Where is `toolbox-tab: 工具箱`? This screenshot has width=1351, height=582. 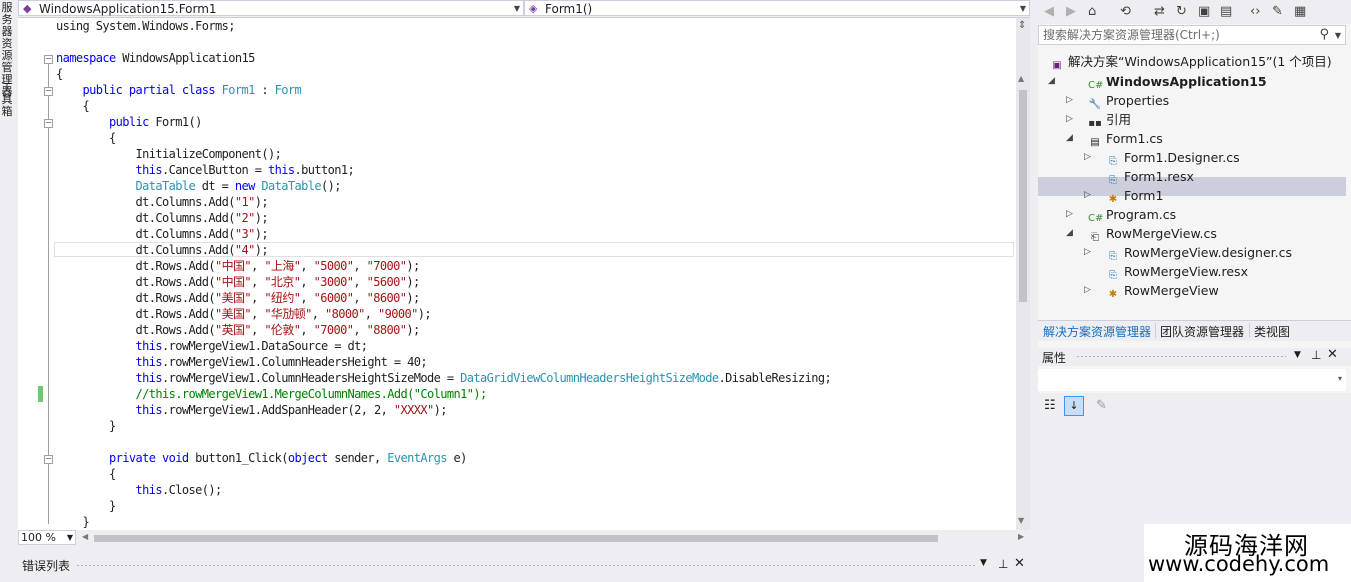 toolbox-tab: 工具箱 is located at coordinates (7, 100).